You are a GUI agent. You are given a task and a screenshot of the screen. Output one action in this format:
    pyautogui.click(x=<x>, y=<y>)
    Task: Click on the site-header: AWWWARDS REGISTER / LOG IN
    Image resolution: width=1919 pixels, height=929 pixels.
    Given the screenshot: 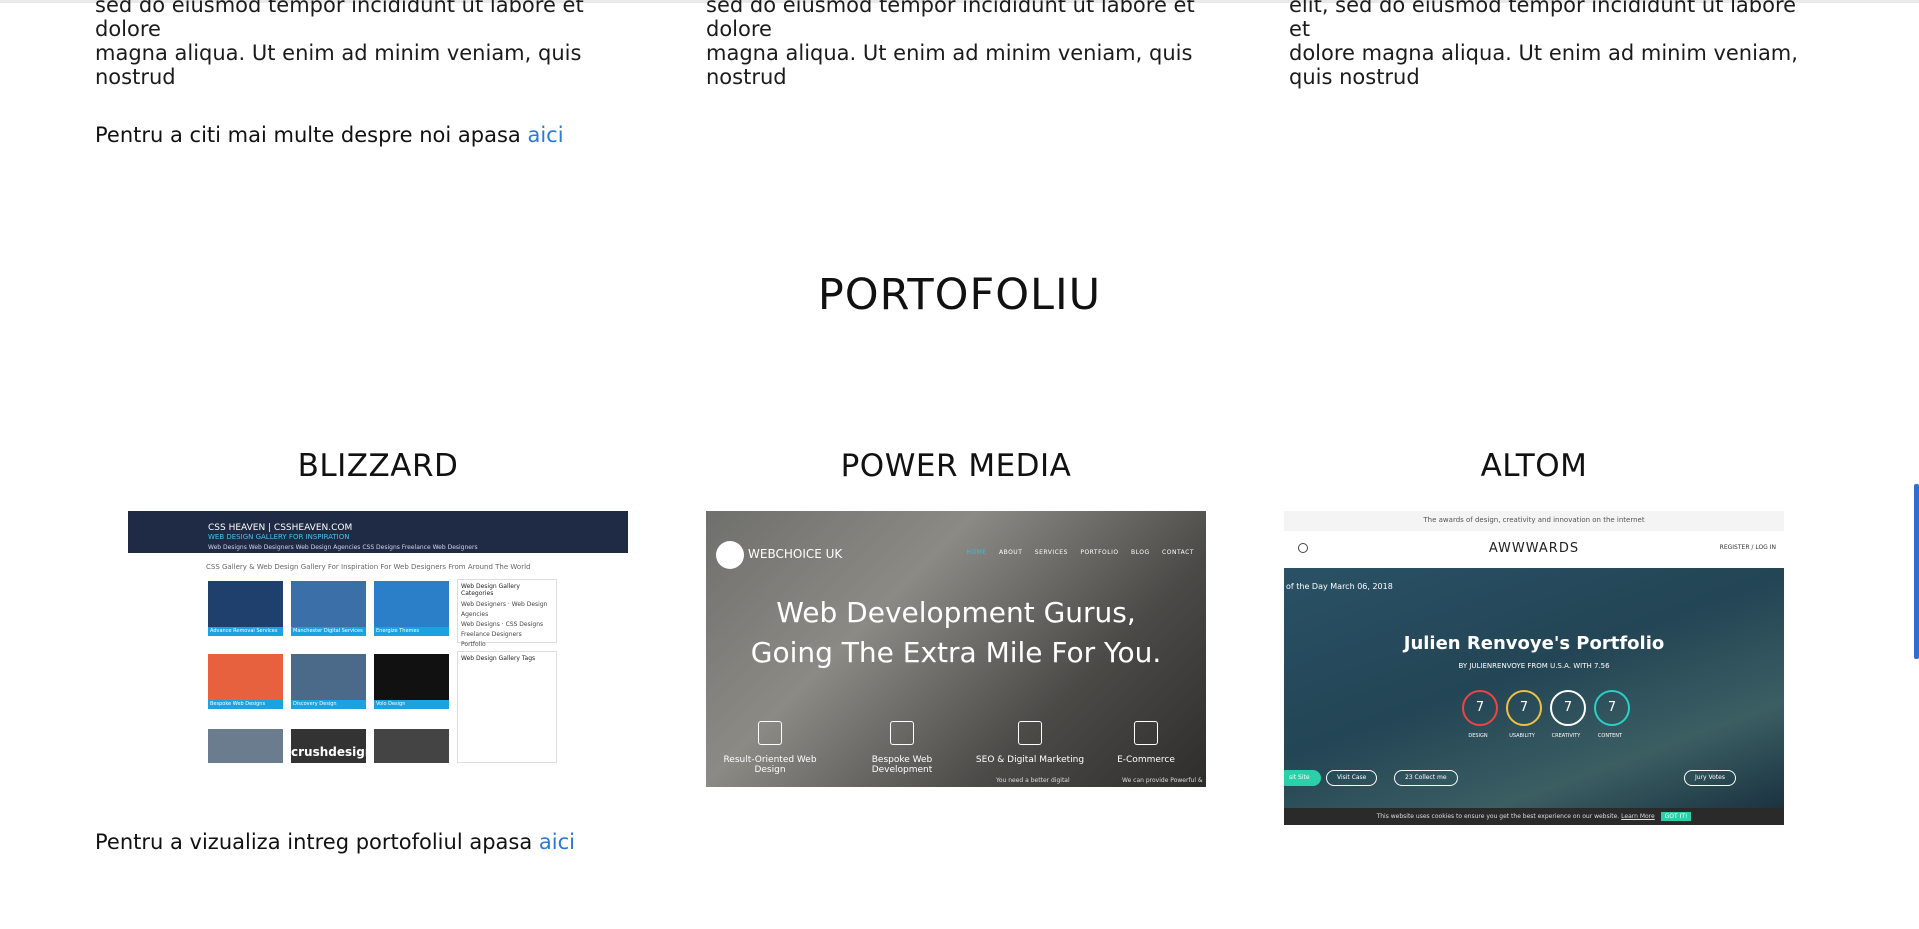 What is the action you would take?
    pyautogui.click(x=1534, y=550)
    